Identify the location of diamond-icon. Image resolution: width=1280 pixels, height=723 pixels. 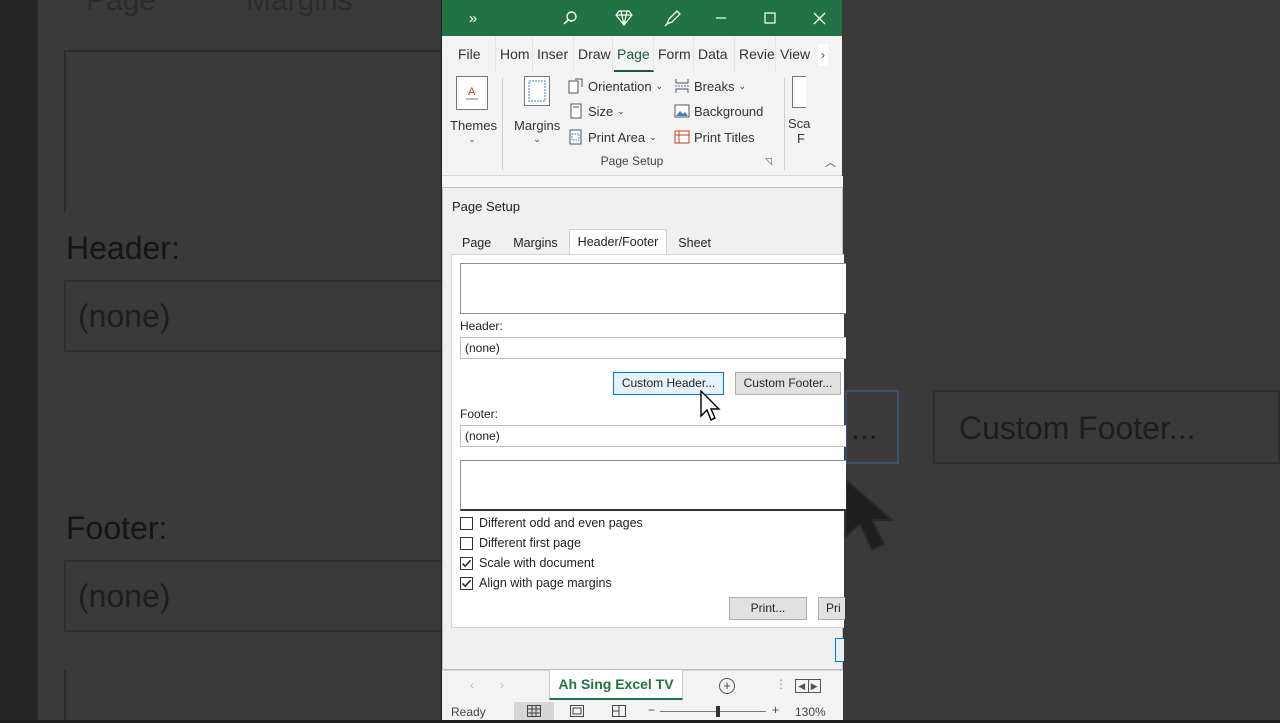
(624, 18).